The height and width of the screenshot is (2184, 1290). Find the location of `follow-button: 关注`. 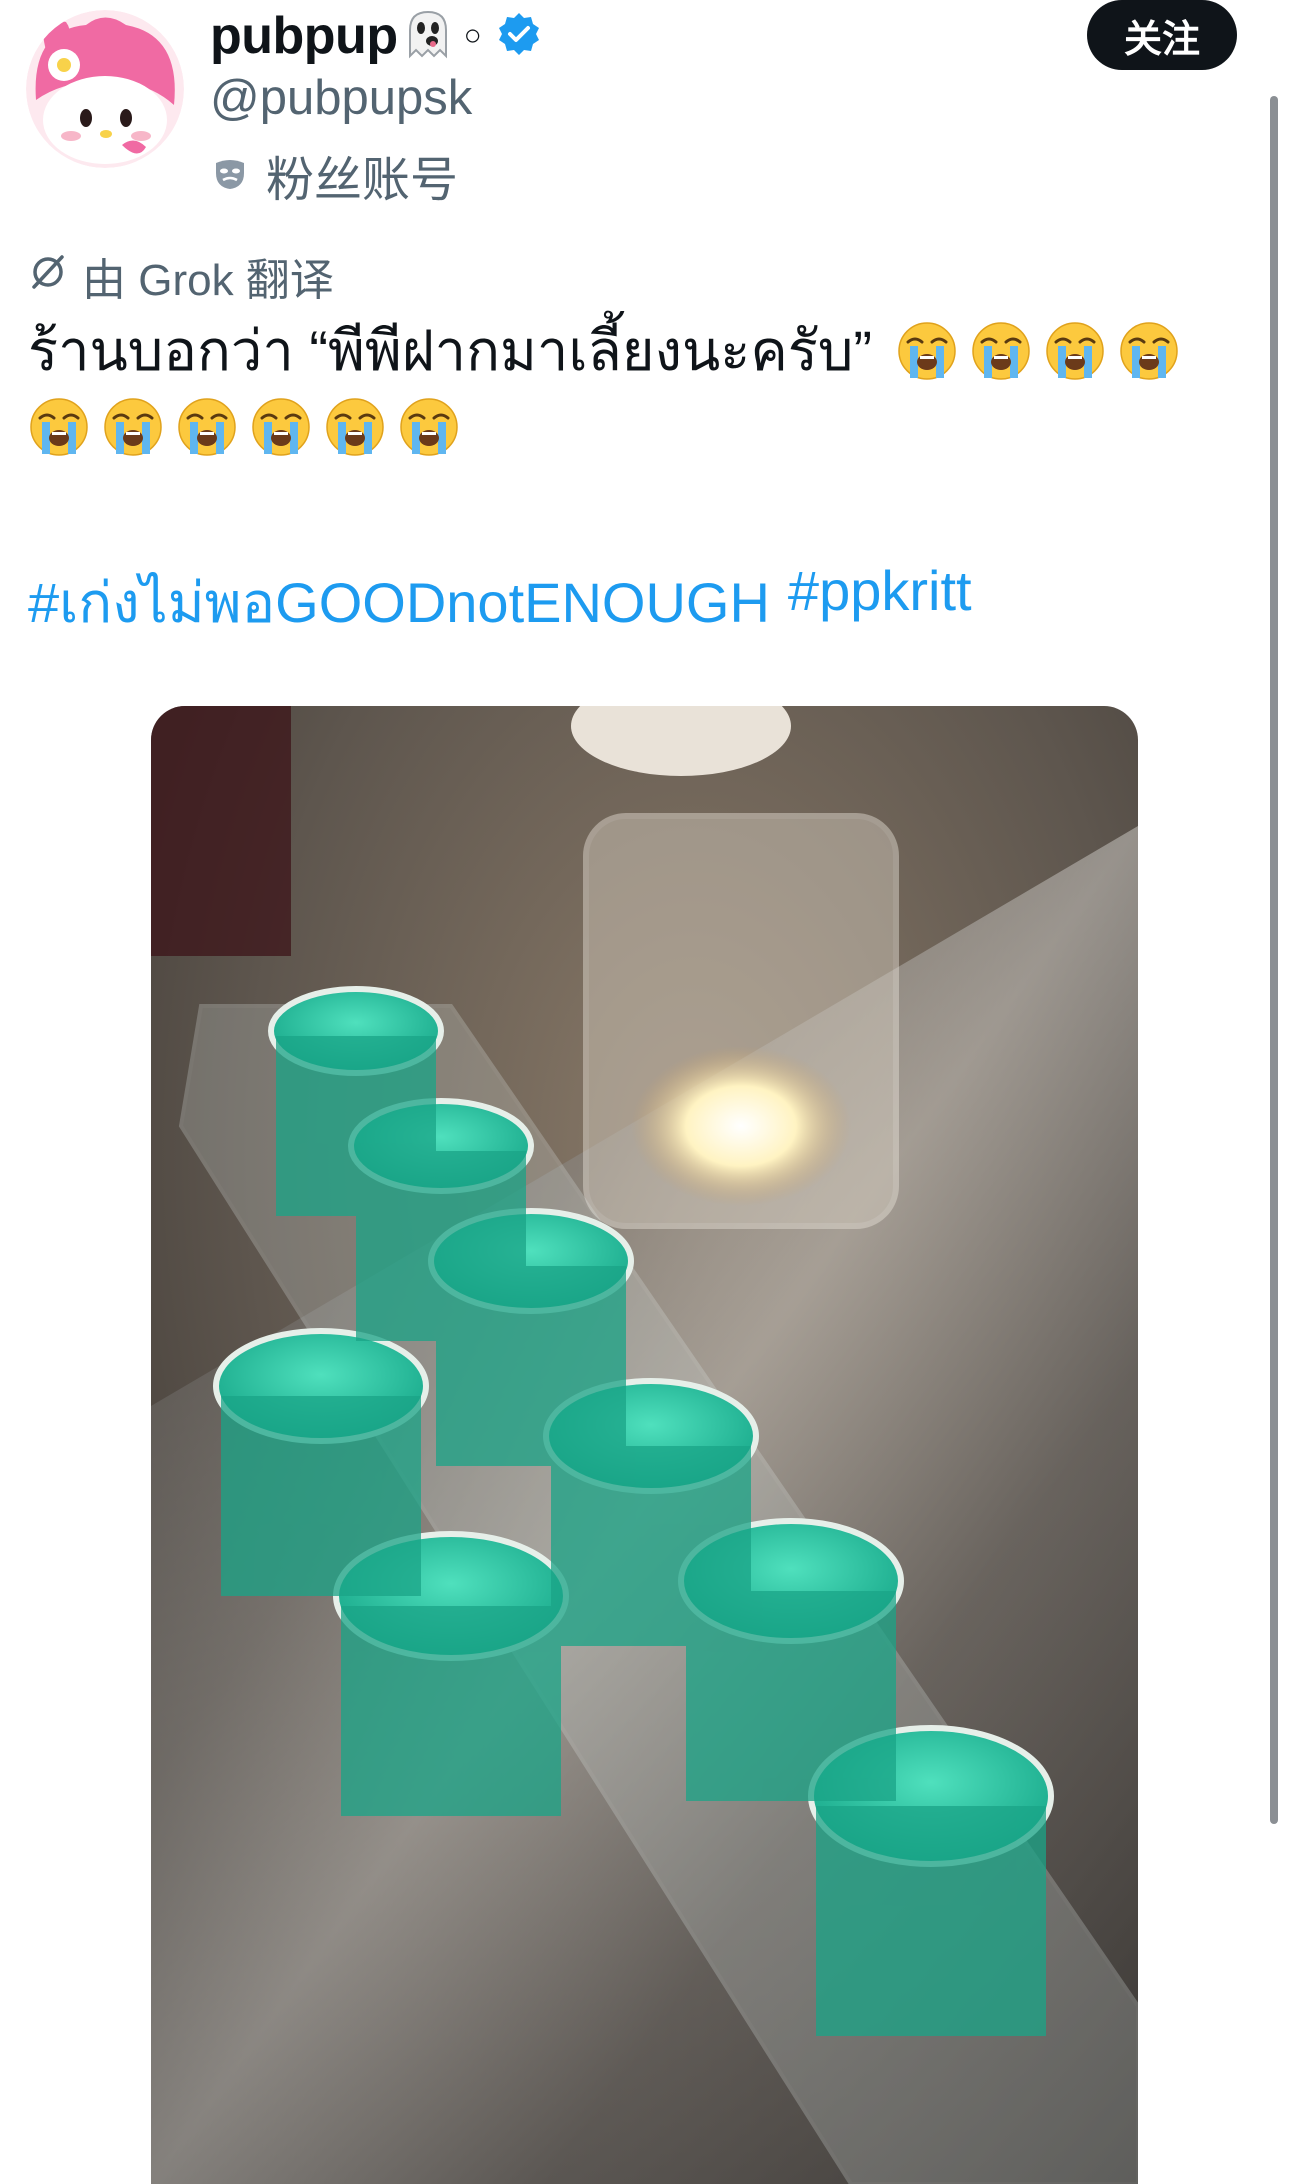

follow-button: 关注 is located at coordinates (1162, 35).